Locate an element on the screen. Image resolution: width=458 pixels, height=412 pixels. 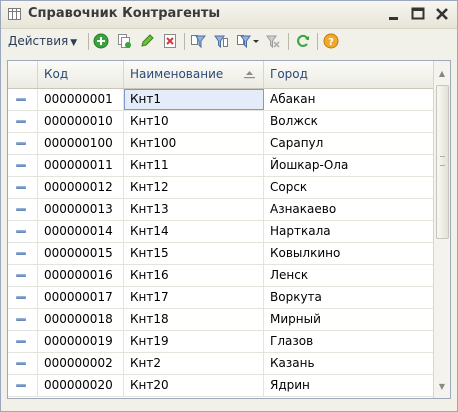
cell-name: Кнт13 is located at coordinates (194, 209).